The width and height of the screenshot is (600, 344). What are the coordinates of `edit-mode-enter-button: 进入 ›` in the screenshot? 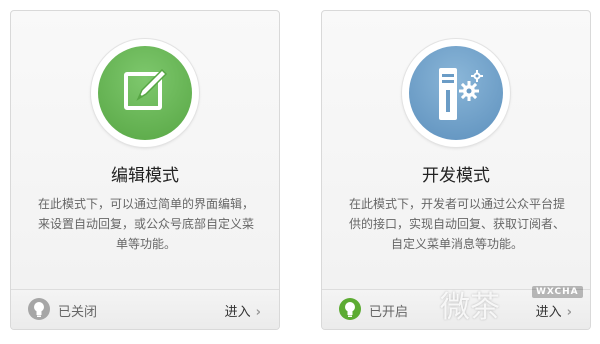 It's located at (243, 310).